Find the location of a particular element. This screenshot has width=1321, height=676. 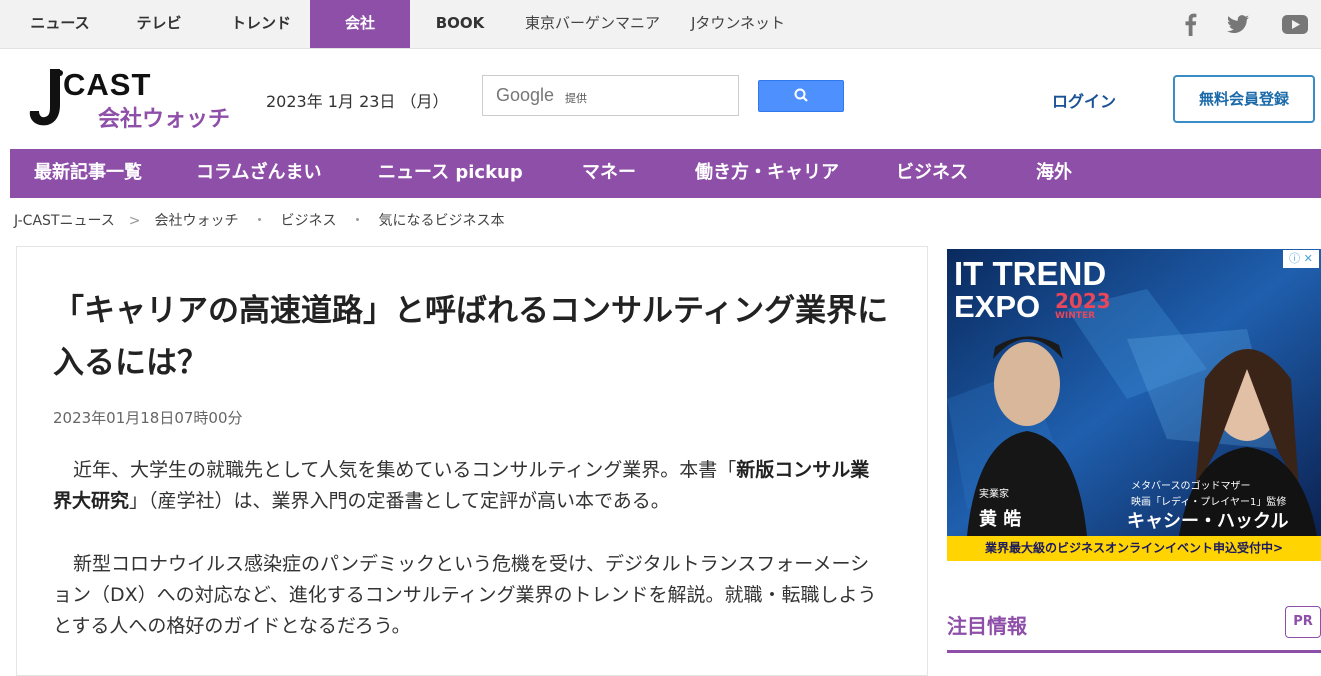

attention-heading: 注目情報 is located at coordinates (987, 626).